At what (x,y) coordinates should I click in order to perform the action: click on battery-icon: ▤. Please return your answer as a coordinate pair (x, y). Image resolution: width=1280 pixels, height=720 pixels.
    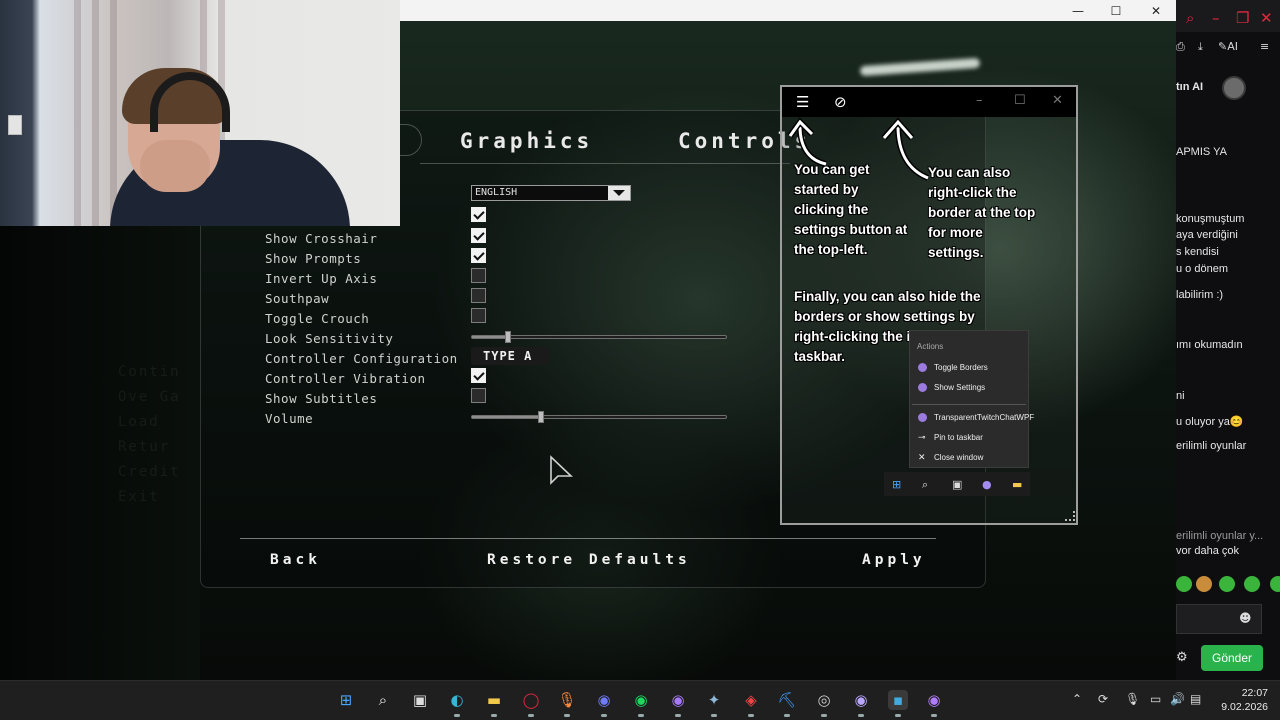
    Looking at the image, I should click on (1195, 699).